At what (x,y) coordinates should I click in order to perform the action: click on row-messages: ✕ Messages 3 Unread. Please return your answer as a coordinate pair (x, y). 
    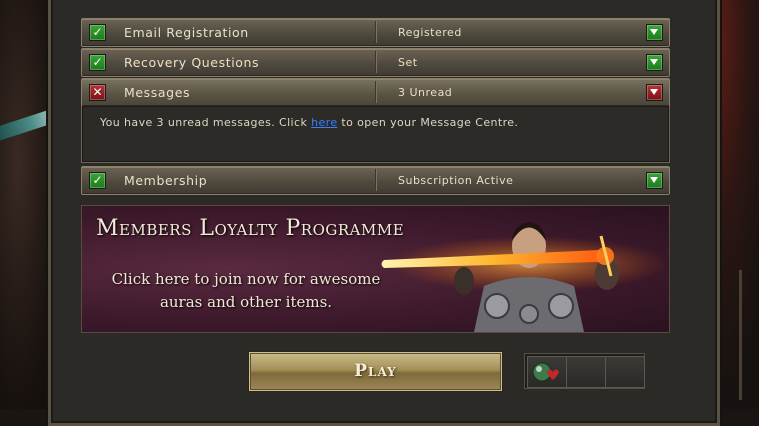
    Looking at the image, I should click on (375, 92).